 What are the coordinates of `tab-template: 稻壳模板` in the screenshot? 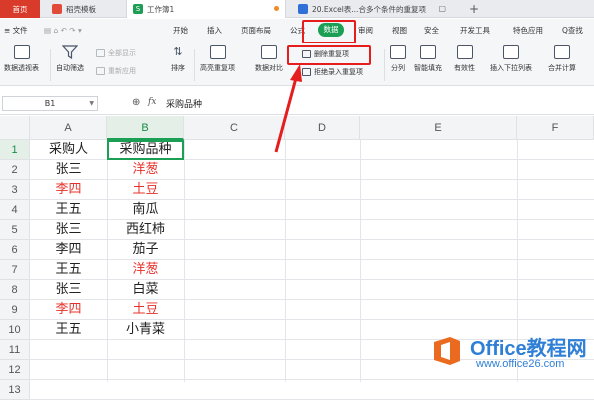 It's located at (81, 9).